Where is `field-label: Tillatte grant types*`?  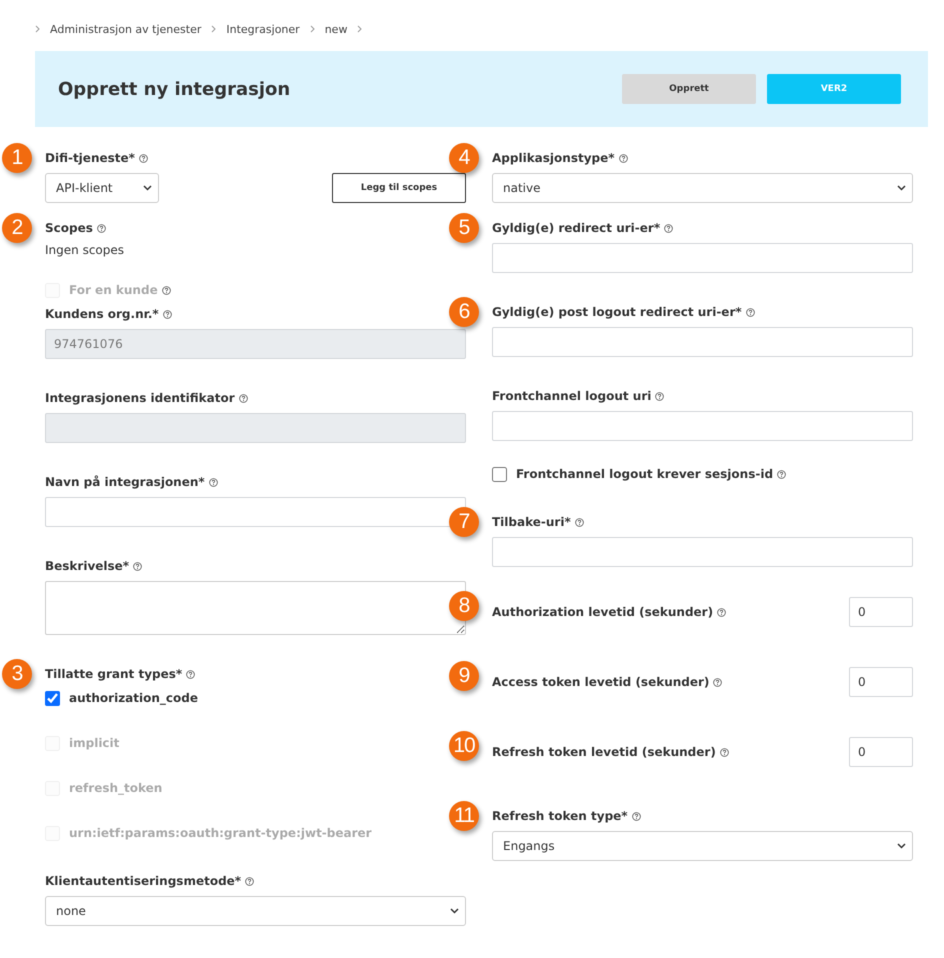 field-label: Tillatte grant types* is located at coordinates (113, 674).